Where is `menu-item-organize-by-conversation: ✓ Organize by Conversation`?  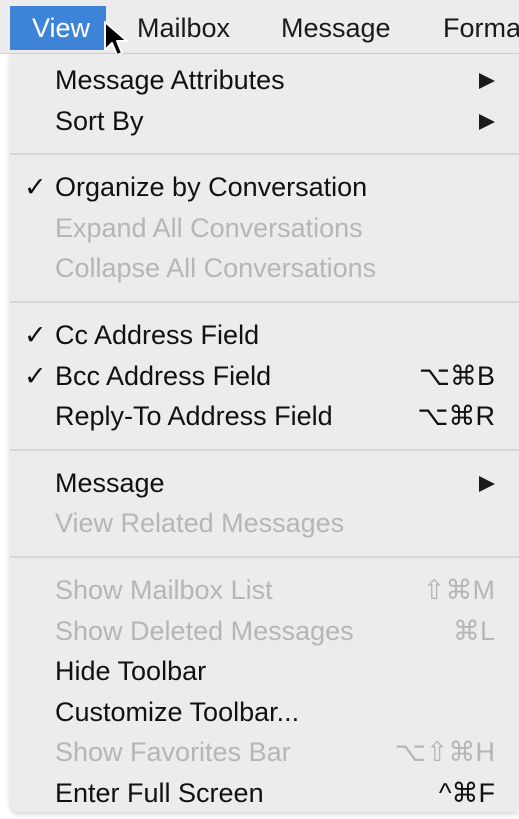
menu-item-organize-by-conversation: ✓ Organize by Conversation is located at coordinates (264, 187).